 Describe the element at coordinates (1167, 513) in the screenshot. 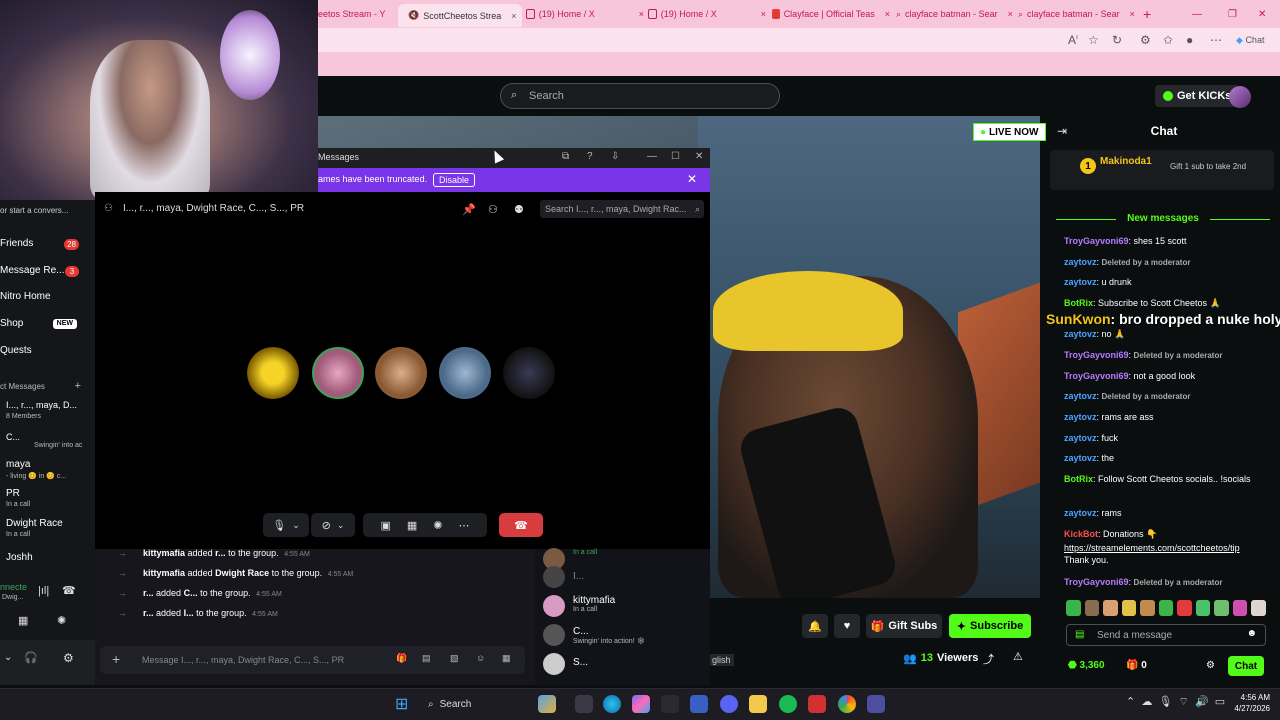

I see `chat-message: zaytovz: rams` at that location.